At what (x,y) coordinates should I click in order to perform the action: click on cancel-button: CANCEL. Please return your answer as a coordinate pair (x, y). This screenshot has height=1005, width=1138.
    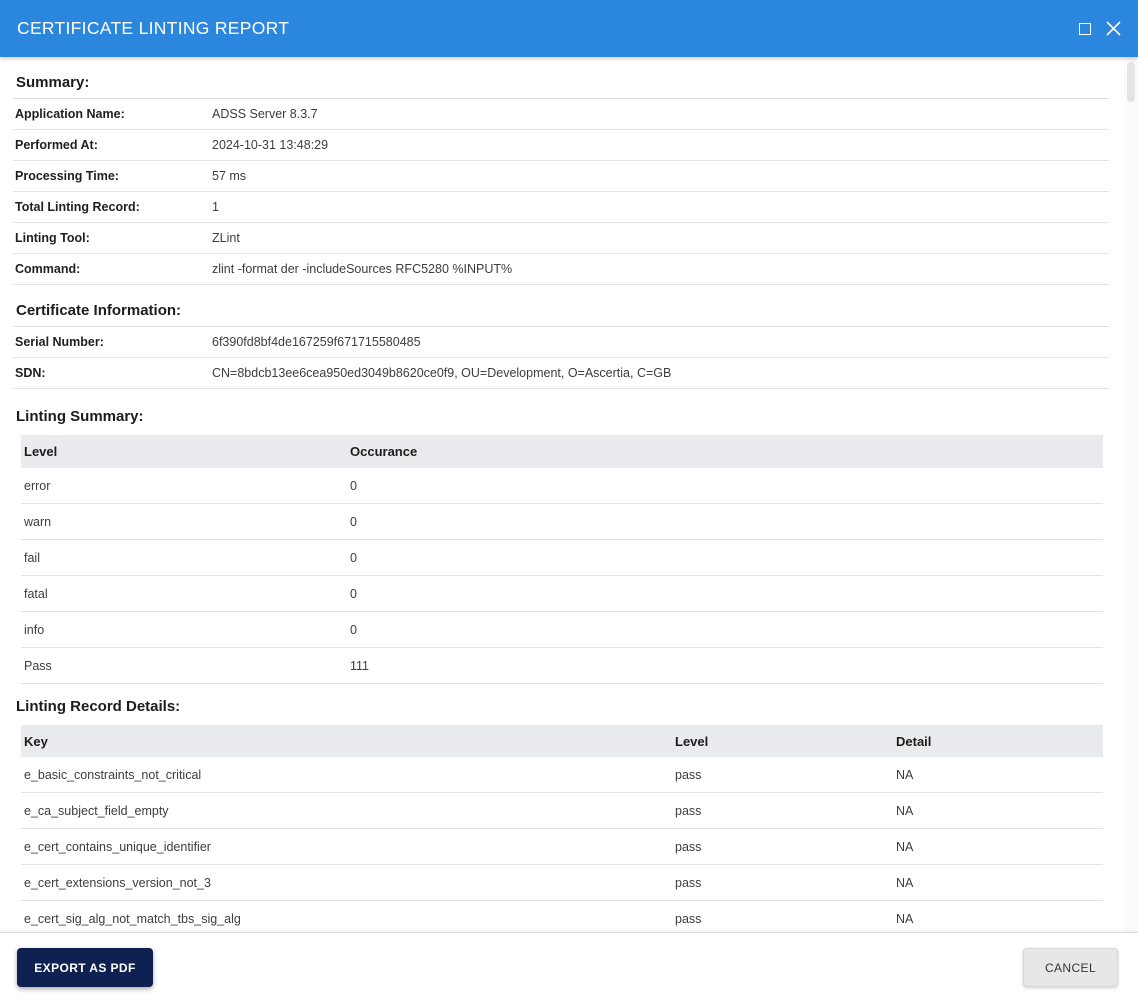
    Looking at the image, I should click on (1070, 967).